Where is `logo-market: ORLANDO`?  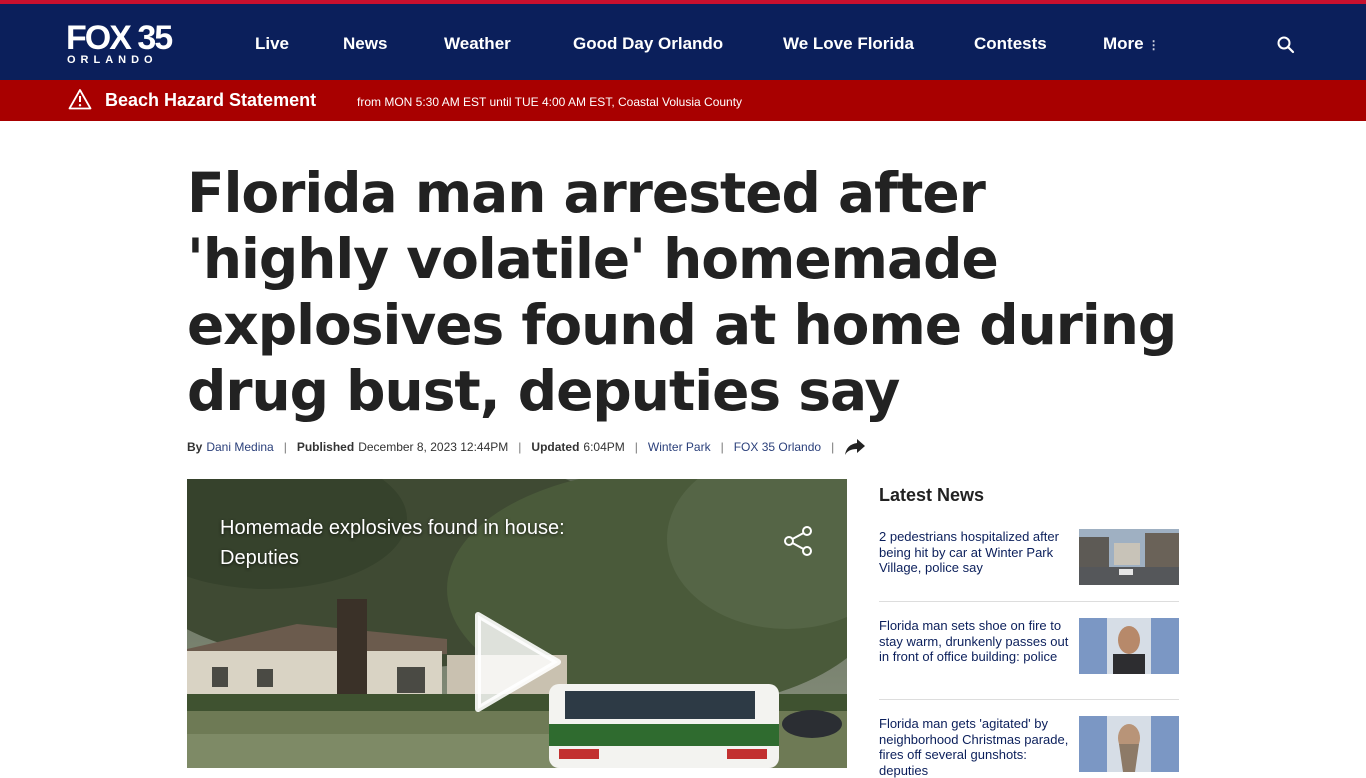 logo-market: ORLANDO is located at coordinates (112, 60).